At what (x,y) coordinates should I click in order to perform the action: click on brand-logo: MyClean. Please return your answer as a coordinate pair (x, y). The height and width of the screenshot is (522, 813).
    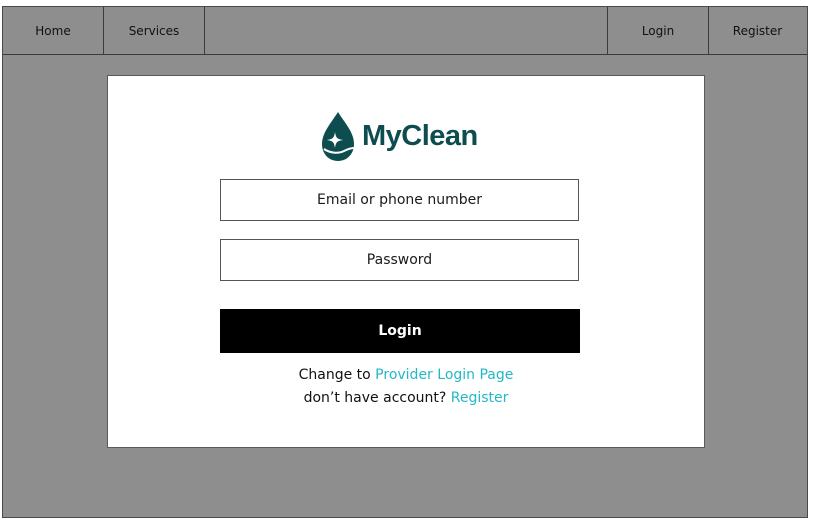
    Looking at the image, I should click on (398, 136).